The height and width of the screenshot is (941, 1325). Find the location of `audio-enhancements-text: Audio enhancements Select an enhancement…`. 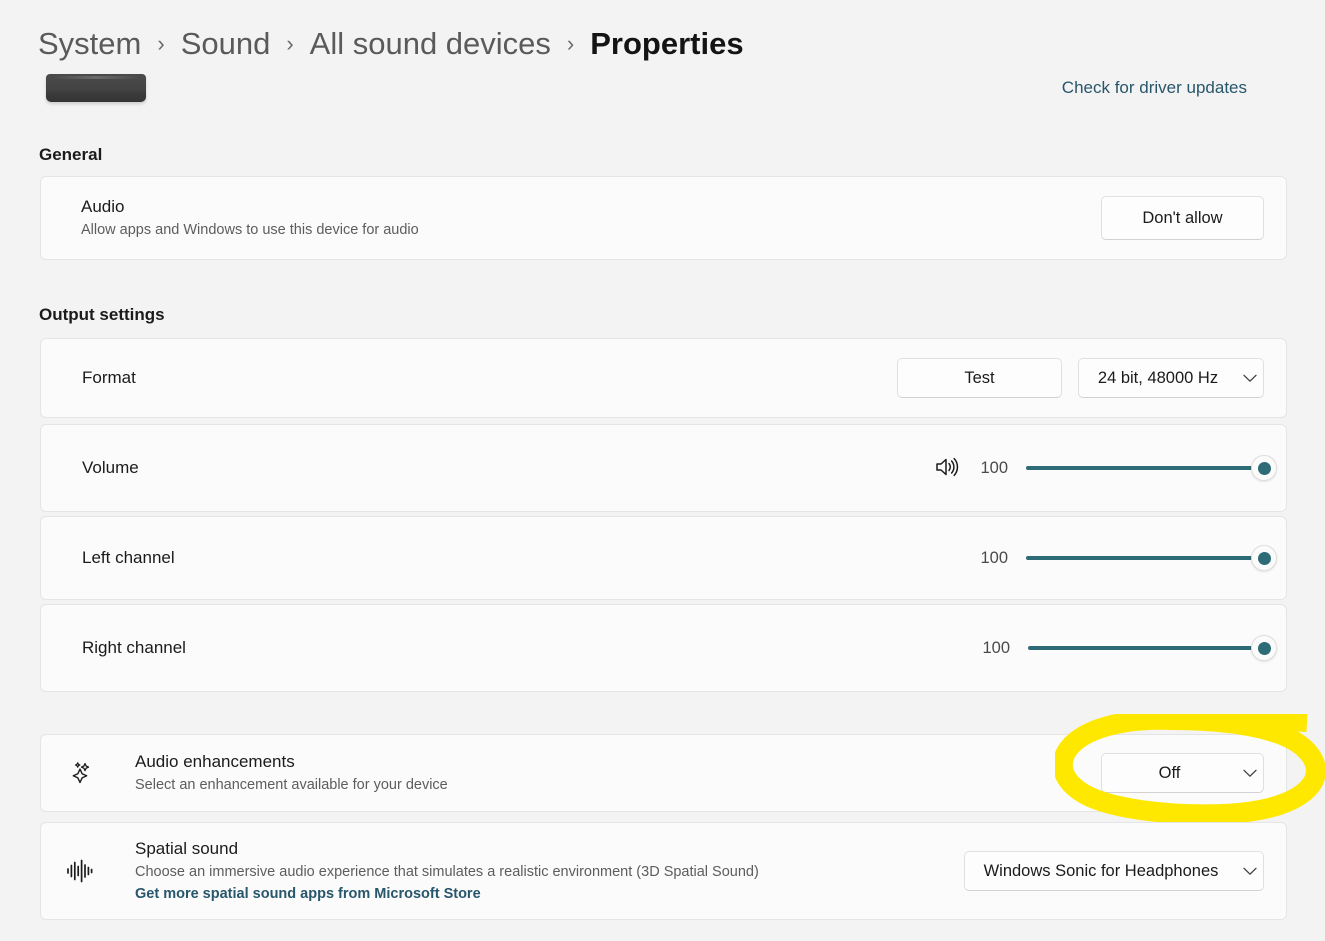

audio-enhancements-text: Audio enhancements Select an enhancement… is located at coordinates (291, 773).